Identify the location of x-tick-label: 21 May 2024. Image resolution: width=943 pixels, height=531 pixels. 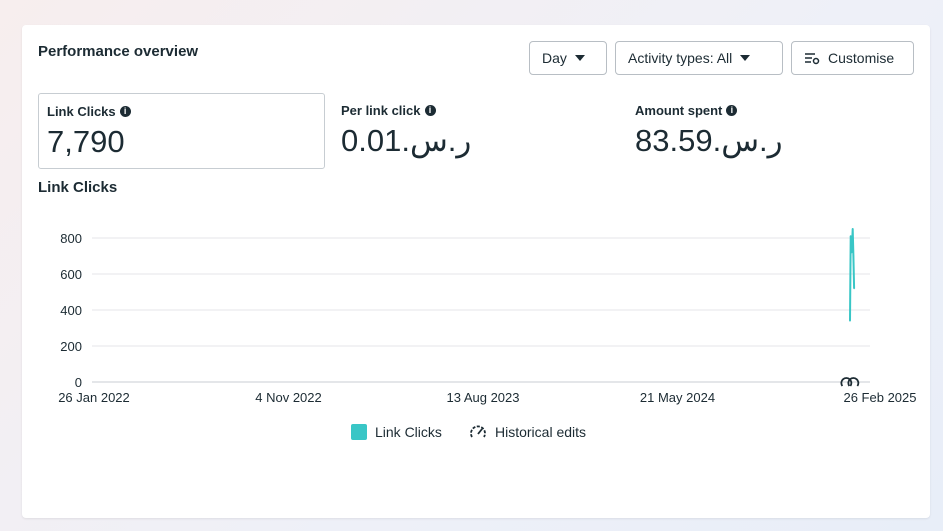
(677, 397).